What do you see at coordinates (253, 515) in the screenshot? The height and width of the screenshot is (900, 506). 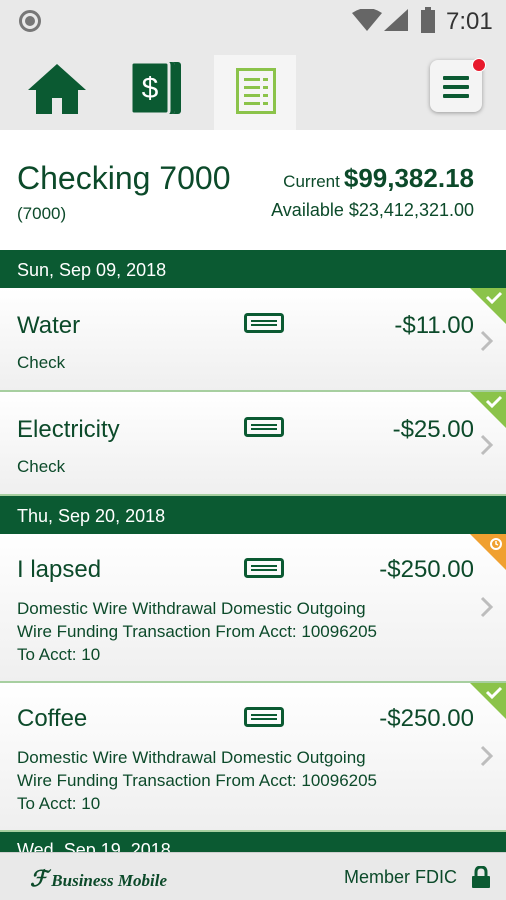 I see `date-header: Thu, Sep 20, 2018` at bounding box center [253, 515].